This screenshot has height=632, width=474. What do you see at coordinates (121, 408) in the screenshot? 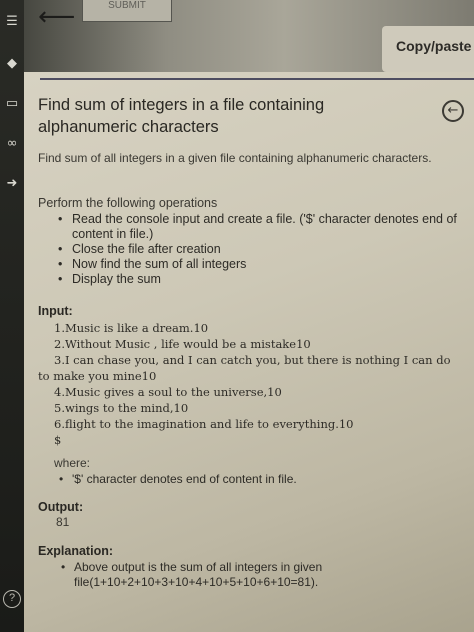
I see `input-line: 5.wings to the mind,10` at bounding box center [121, 408].